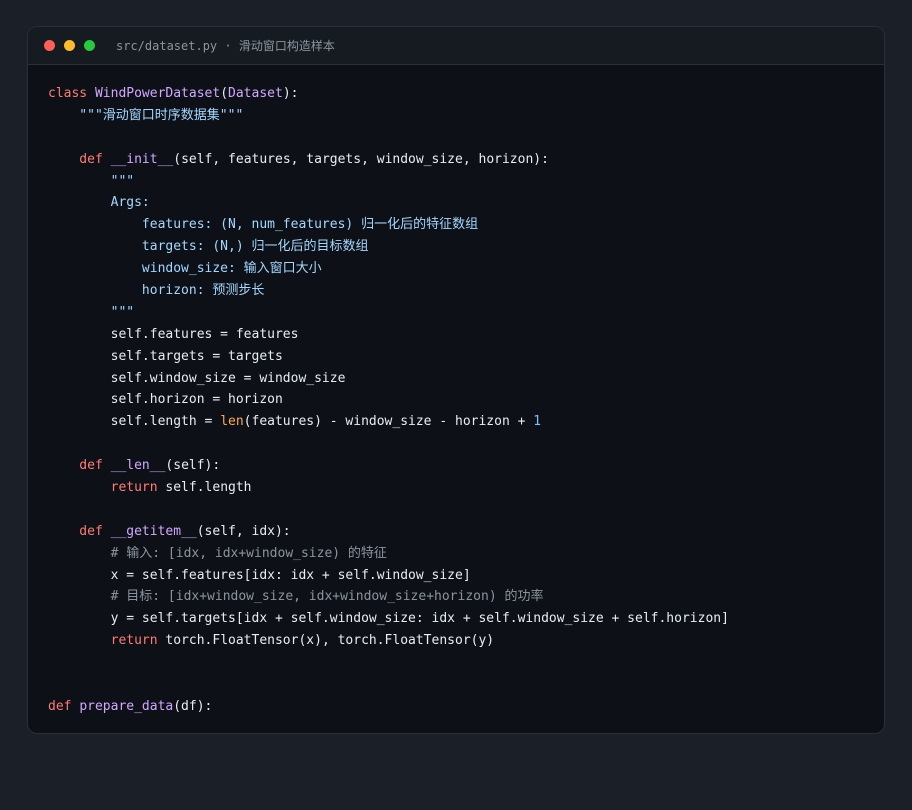 The width and height of the screenshot is (912, 810). I want to click on code-line: self.horizon = horizon, so click(388, 400).